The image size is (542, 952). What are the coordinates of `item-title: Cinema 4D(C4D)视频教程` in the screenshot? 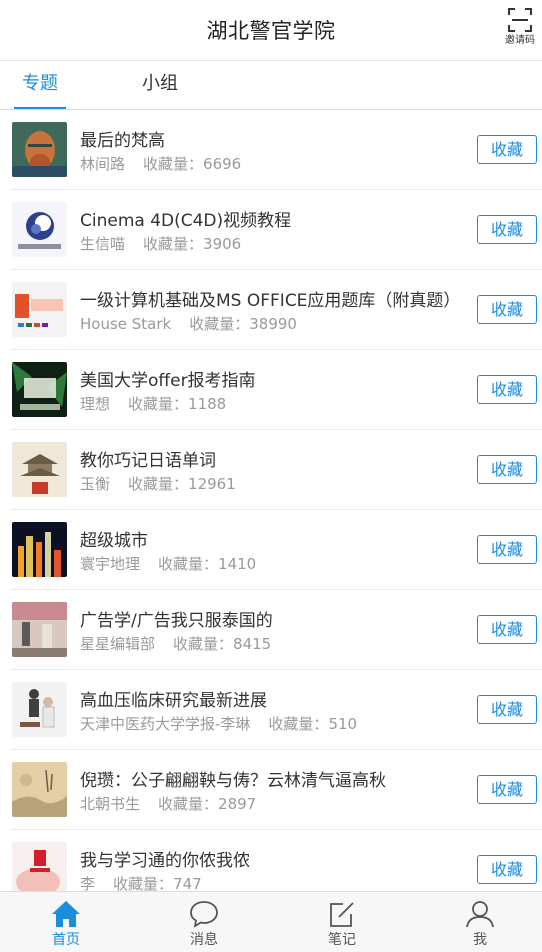 It's located at (186, 221).